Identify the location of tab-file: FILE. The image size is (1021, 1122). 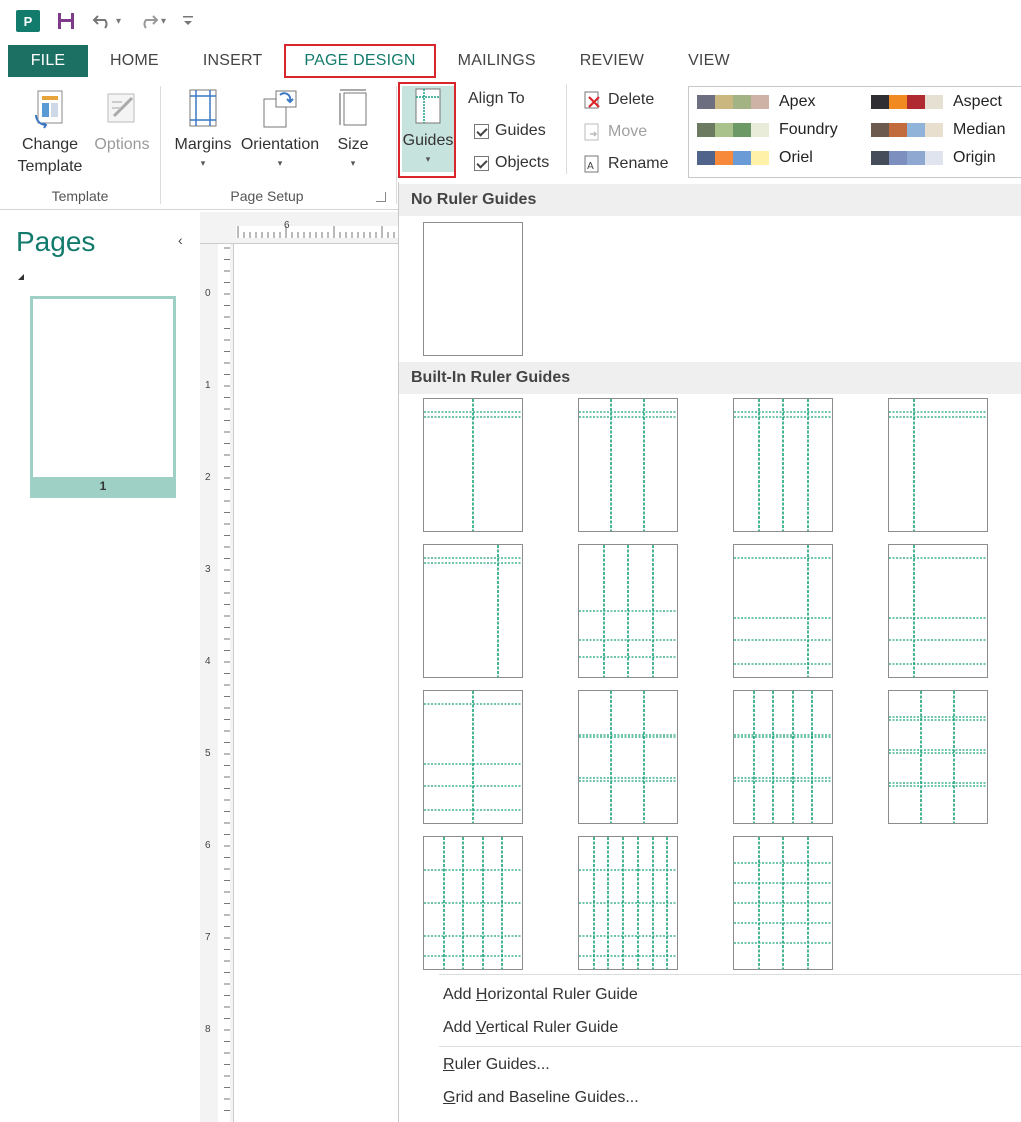
(48, 61).